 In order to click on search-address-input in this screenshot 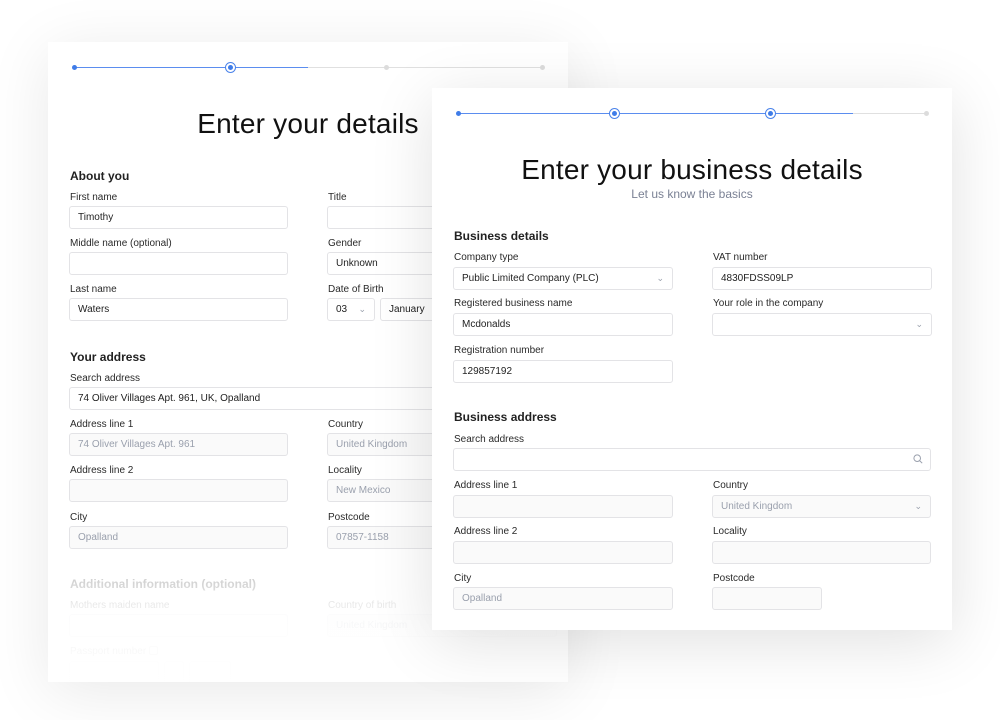, I will do `click(692, 459)`.